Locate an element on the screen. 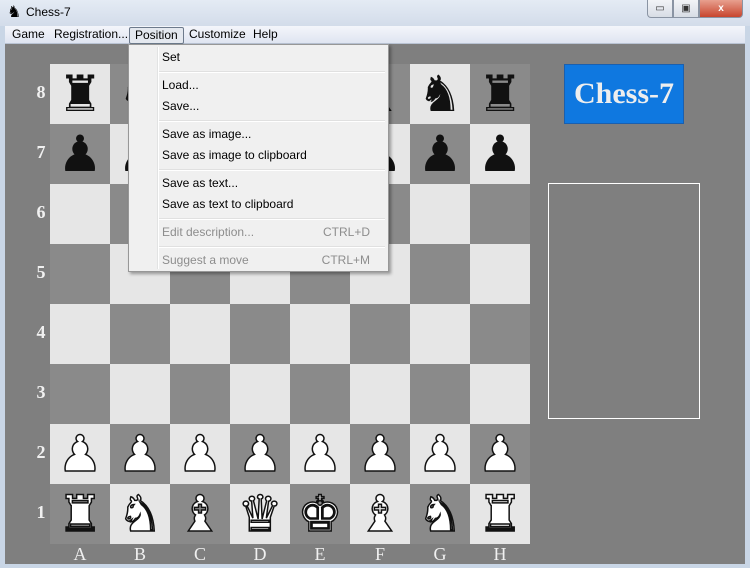 The image size is (750, 568). square-a2: ♟ is located at coordinates (80, 454).